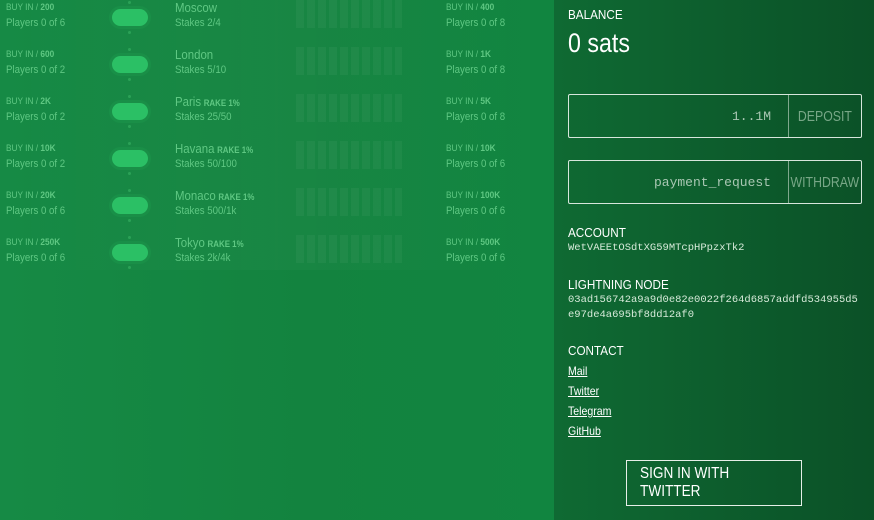 Image resolution: width=874 pixels, height=520 pixels. What do you see at coordinates (33, 242) in the screenshot?
I see `buyin: BUY IN / 250K` at bounding box center [33, 242].